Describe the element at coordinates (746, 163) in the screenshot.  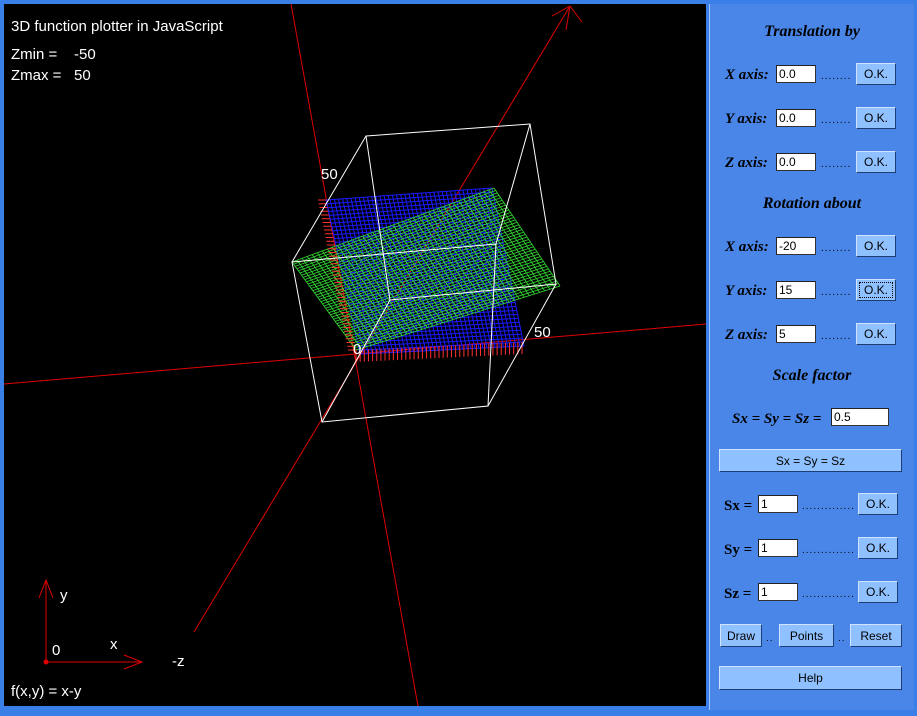
I see `translate-z-label: Z axis:` at that location.